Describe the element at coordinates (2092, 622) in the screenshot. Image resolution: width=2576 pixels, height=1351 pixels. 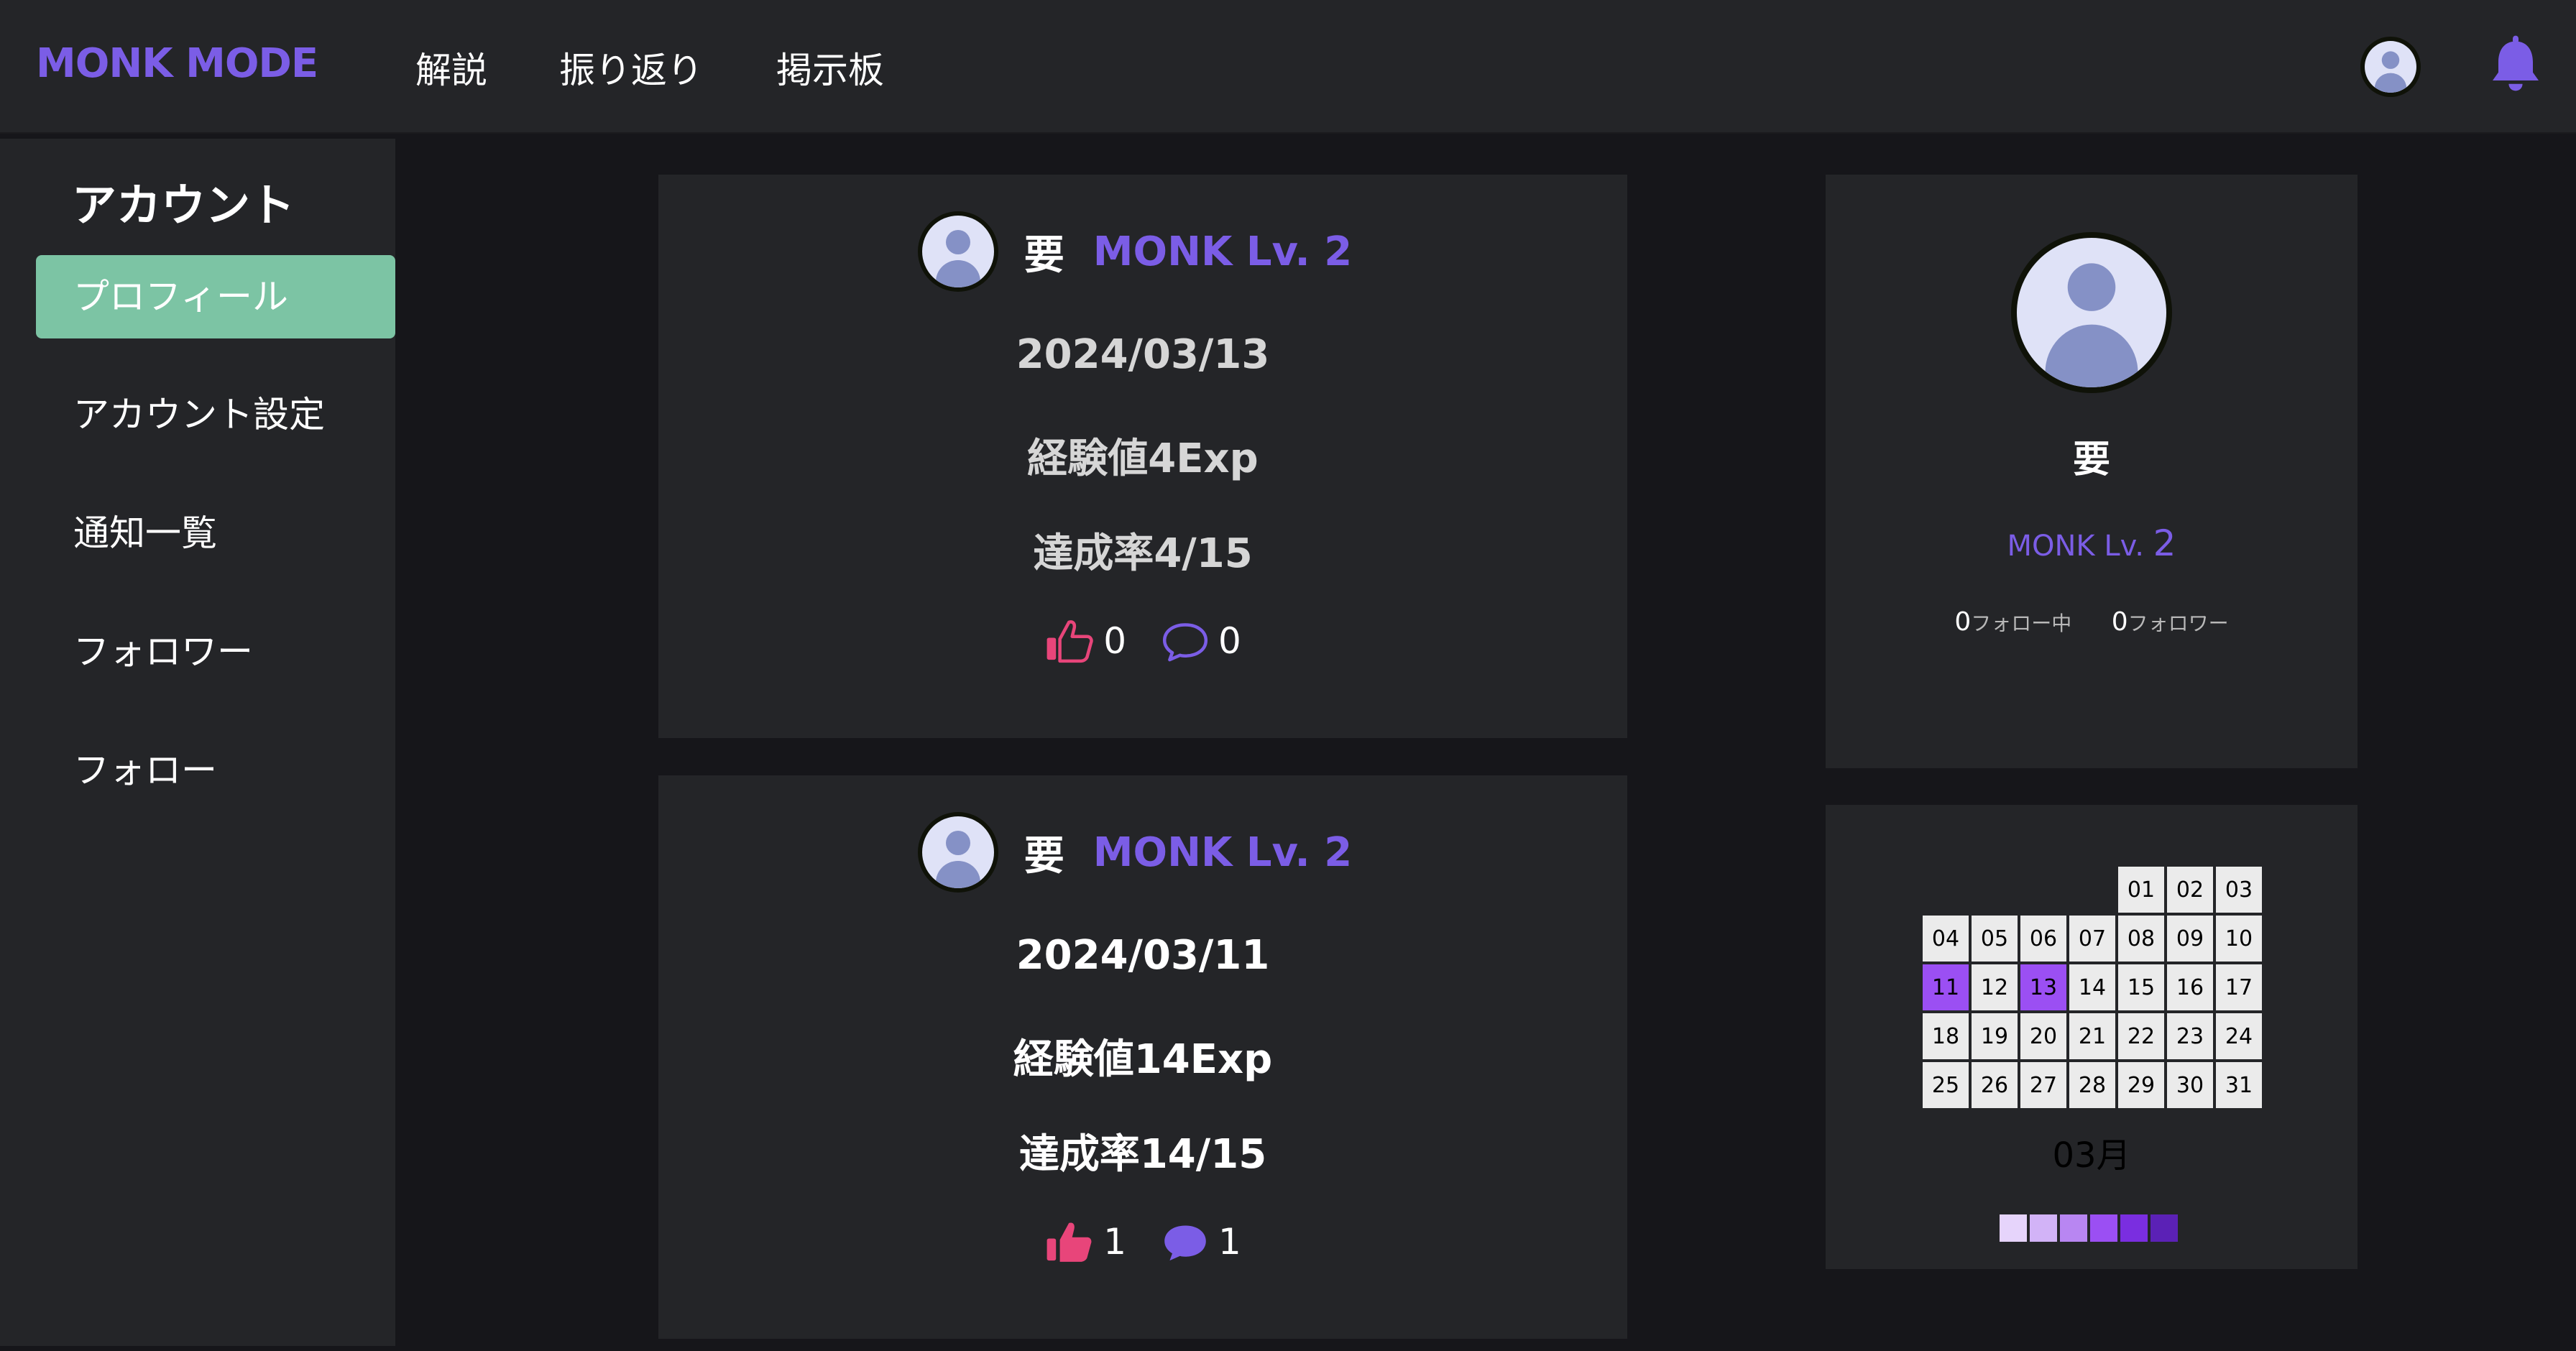
I see `follow-stats: 0フォロー中 0フォロワー` at that location.